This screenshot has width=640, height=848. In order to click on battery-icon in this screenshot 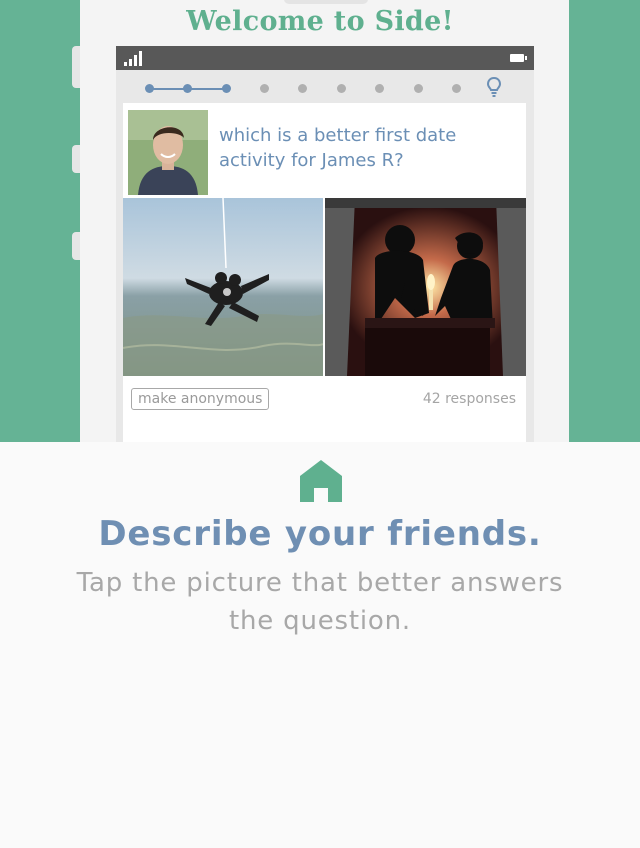, I will do `click(518, 58)`.